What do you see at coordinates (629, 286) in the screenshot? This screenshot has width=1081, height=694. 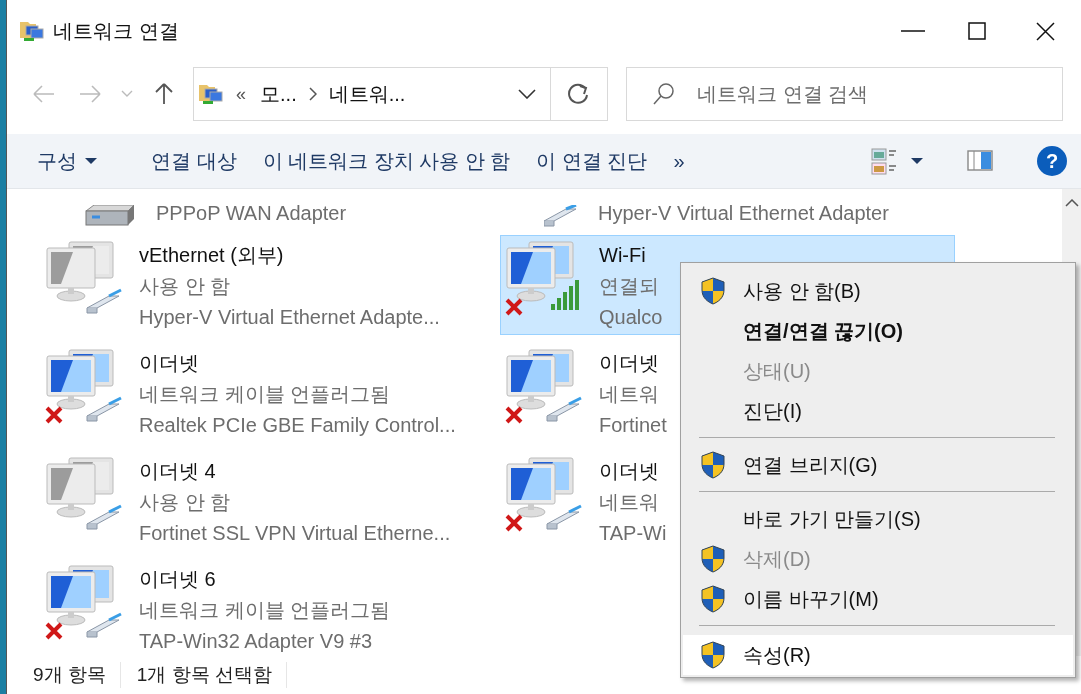 I see `adapter-status: 연결되` at bounding box center [629, 286].